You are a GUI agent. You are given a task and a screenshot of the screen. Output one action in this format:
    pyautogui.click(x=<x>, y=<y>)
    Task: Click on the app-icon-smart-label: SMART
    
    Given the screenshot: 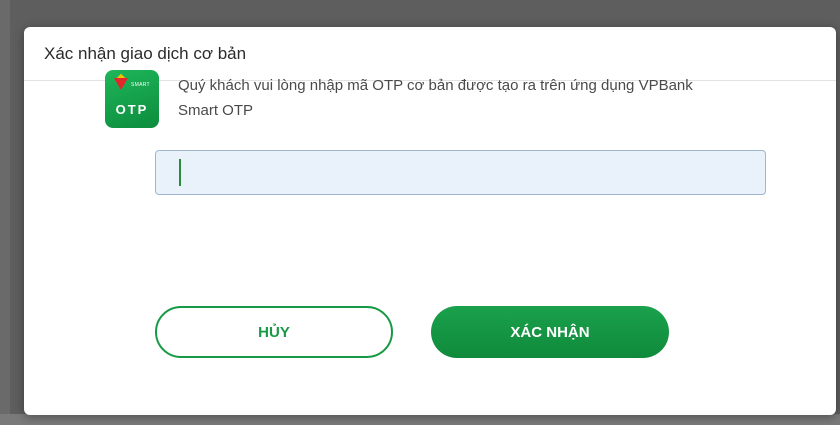 What is the action you would take?
    pyautogui.click(x=140, y=85)
    